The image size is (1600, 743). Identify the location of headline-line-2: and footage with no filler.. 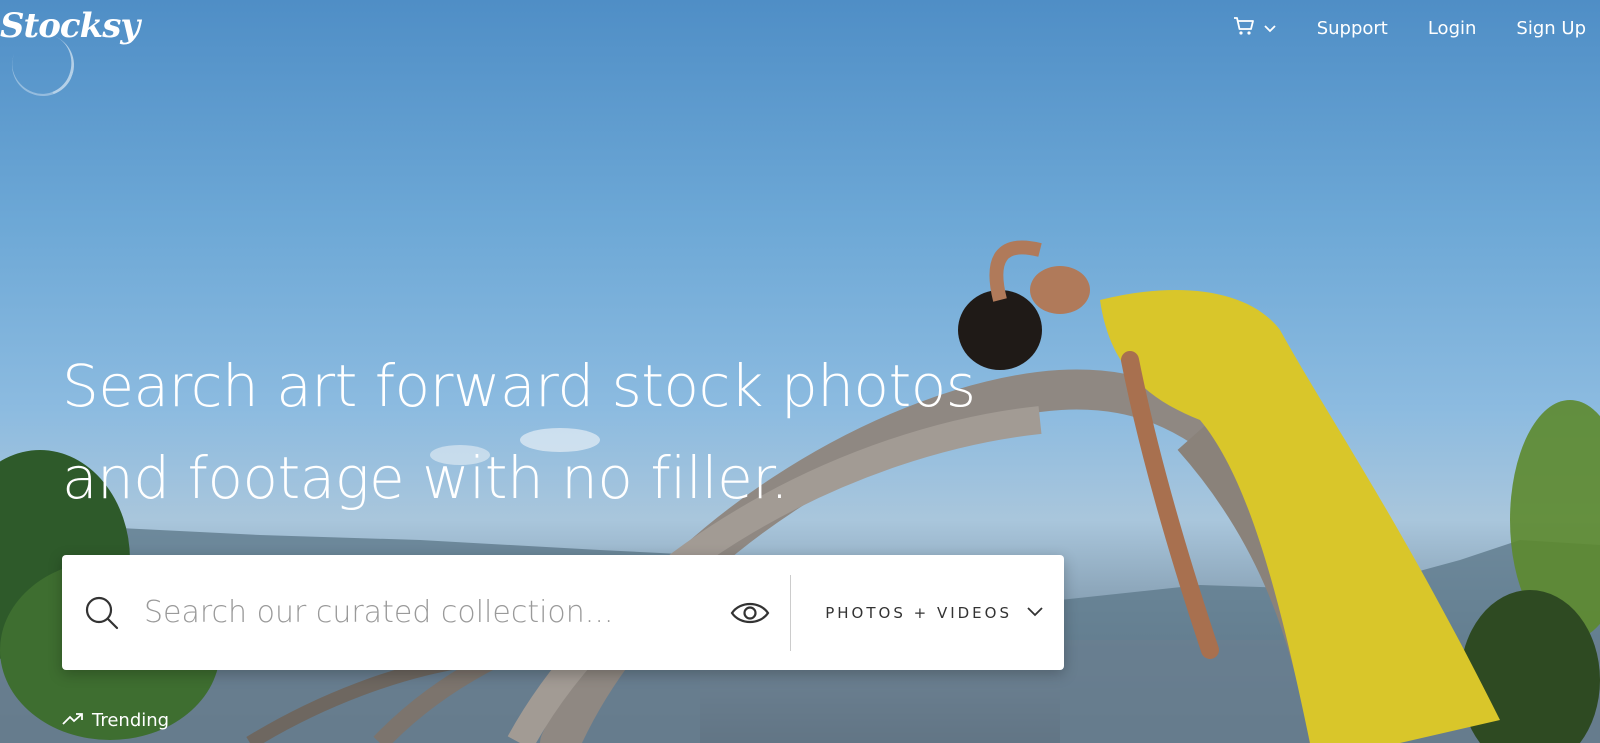
(425, 478).